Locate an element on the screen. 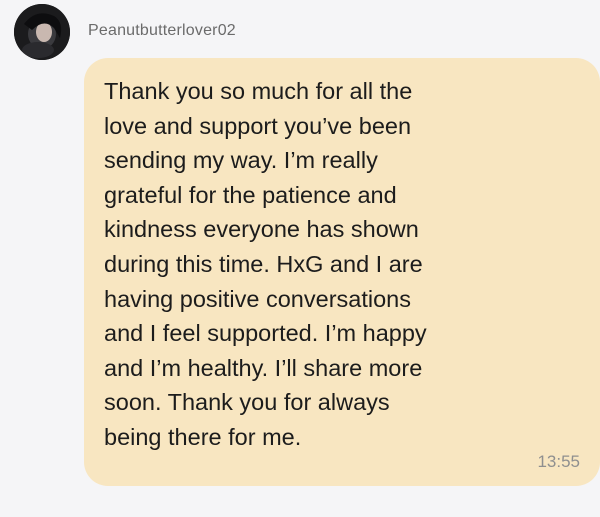 The width and height of the screenshot is (600, 517). avatar is located at coordinates (42, 32).